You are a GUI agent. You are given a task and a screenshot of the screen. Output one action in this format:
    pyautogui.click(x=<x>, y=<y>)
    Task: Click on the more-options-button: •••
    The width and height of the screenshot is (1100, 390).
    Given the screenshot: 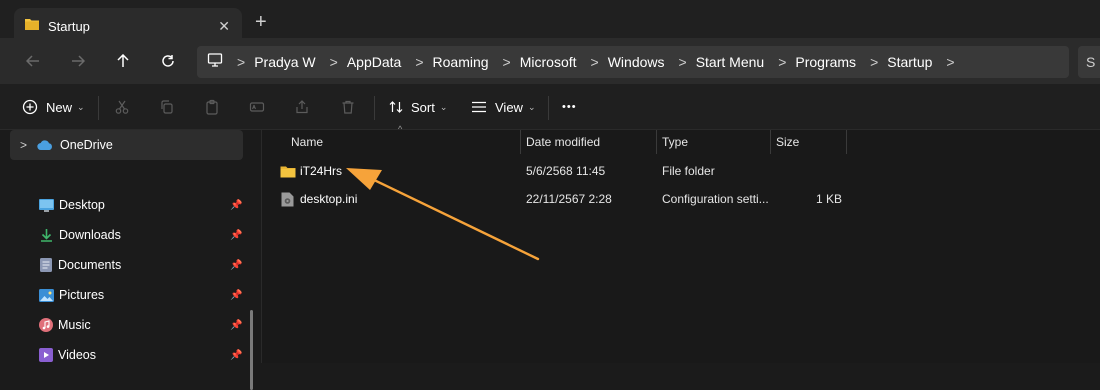 What is the action you would take?
    pyautogui.click(x=569, y=107)
    